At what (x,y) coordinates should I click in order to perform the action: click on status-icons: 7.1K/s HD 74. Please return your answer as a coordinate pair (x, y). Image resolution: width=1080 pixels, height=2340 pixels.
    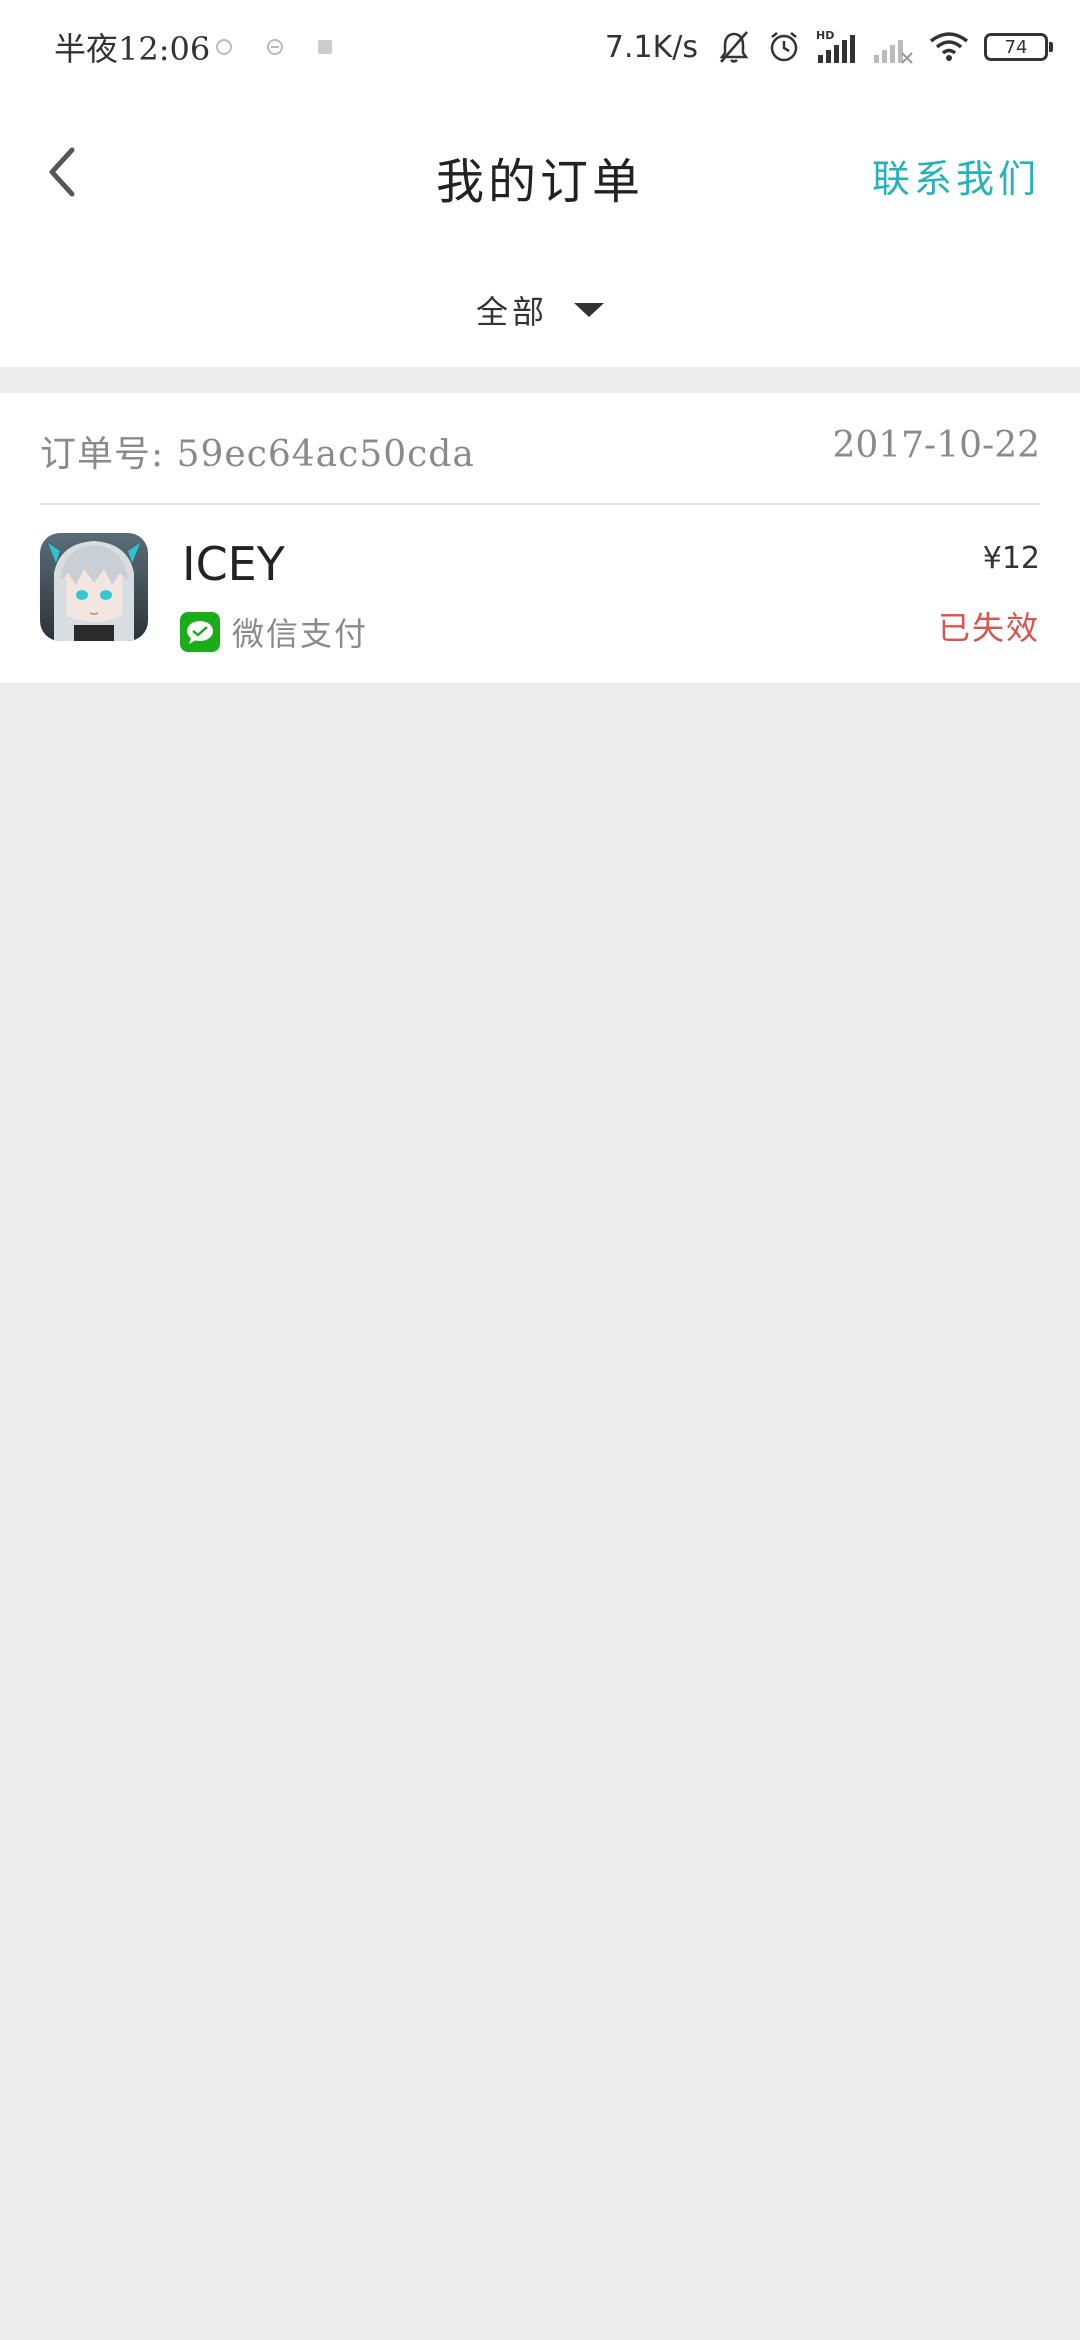
    Looking at the image, I should click on (828, 47).